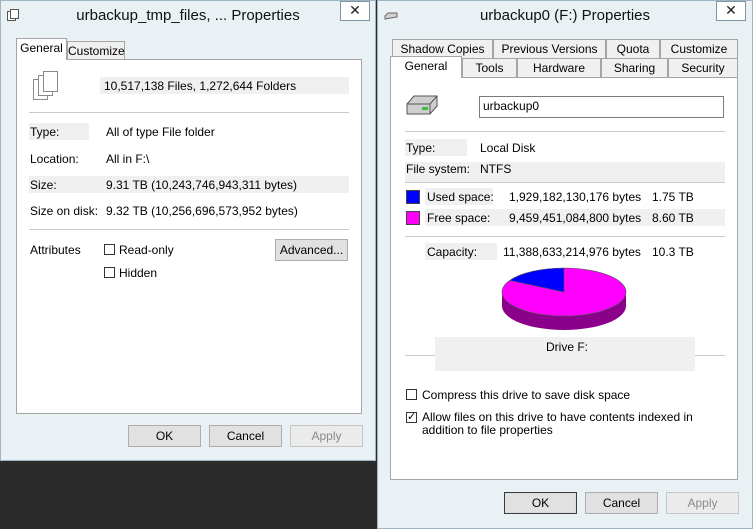 The image size is (753, 529). Describe the element at coordinates (422, 105) in the screenshot. I see `hard-drive-icon` at that location.